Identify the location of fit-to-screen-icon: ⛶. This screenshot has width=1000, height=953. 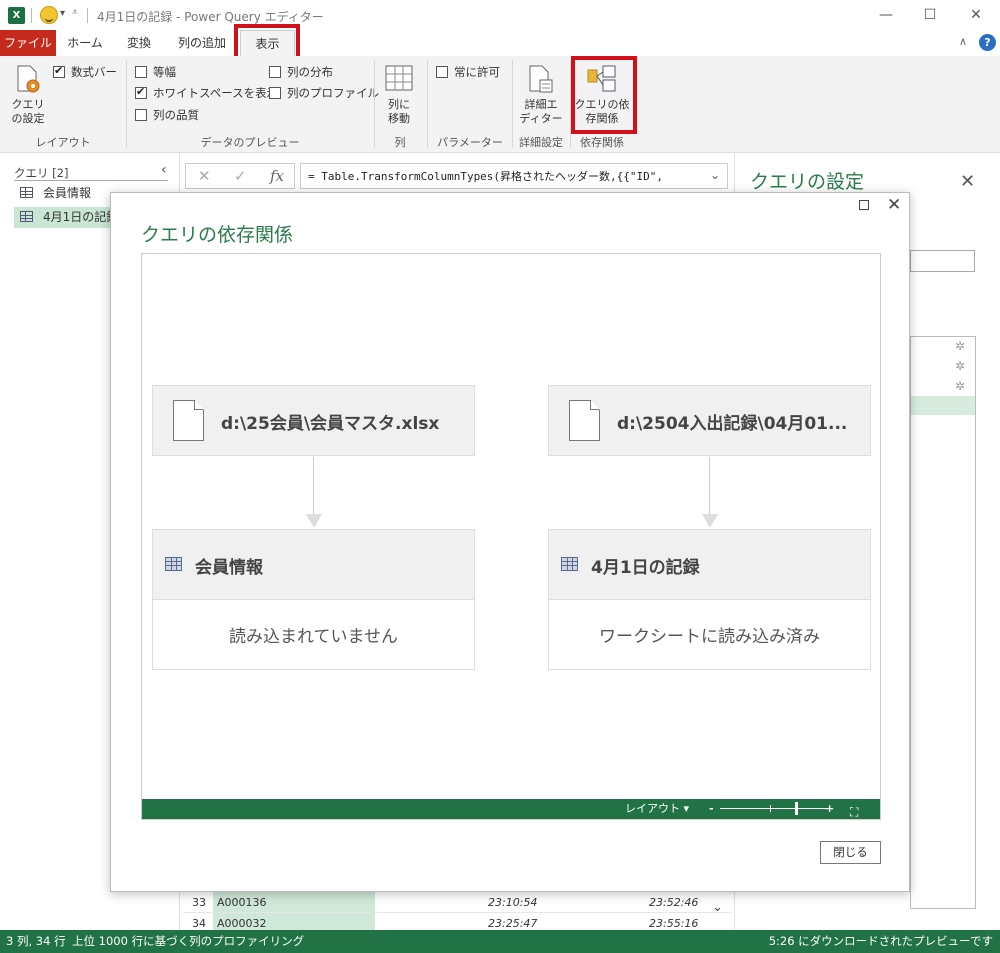
(854, 812).